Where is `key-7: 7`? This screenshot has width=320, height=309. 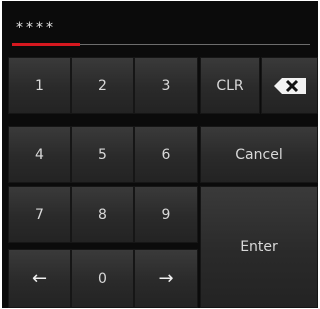
key-7: 7 is located at coordinates (39, 214).